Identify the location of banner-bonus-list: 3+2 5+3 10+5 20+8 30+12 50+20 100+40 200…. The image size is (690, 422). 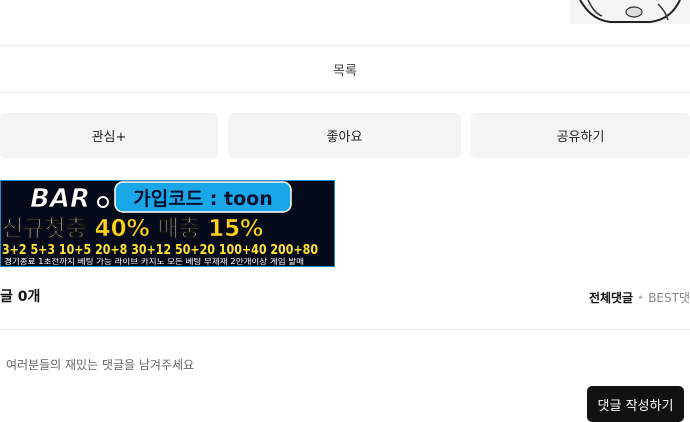
(160, 250).